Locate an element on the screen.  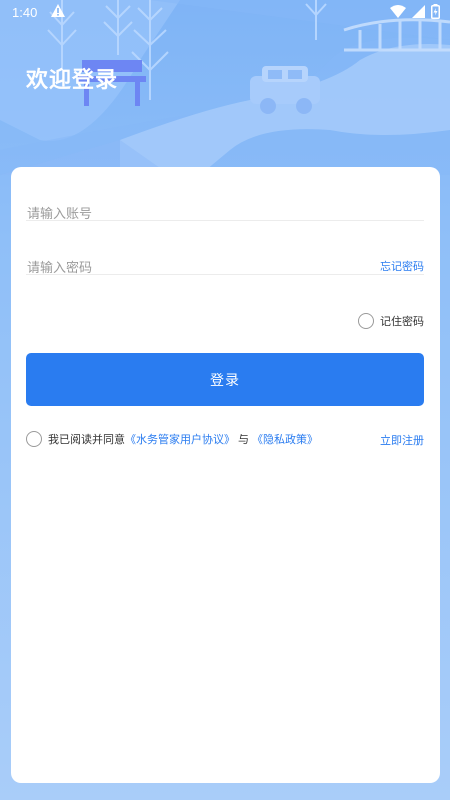
account-field: 请输入账号 is located at coordinates (225, 194).